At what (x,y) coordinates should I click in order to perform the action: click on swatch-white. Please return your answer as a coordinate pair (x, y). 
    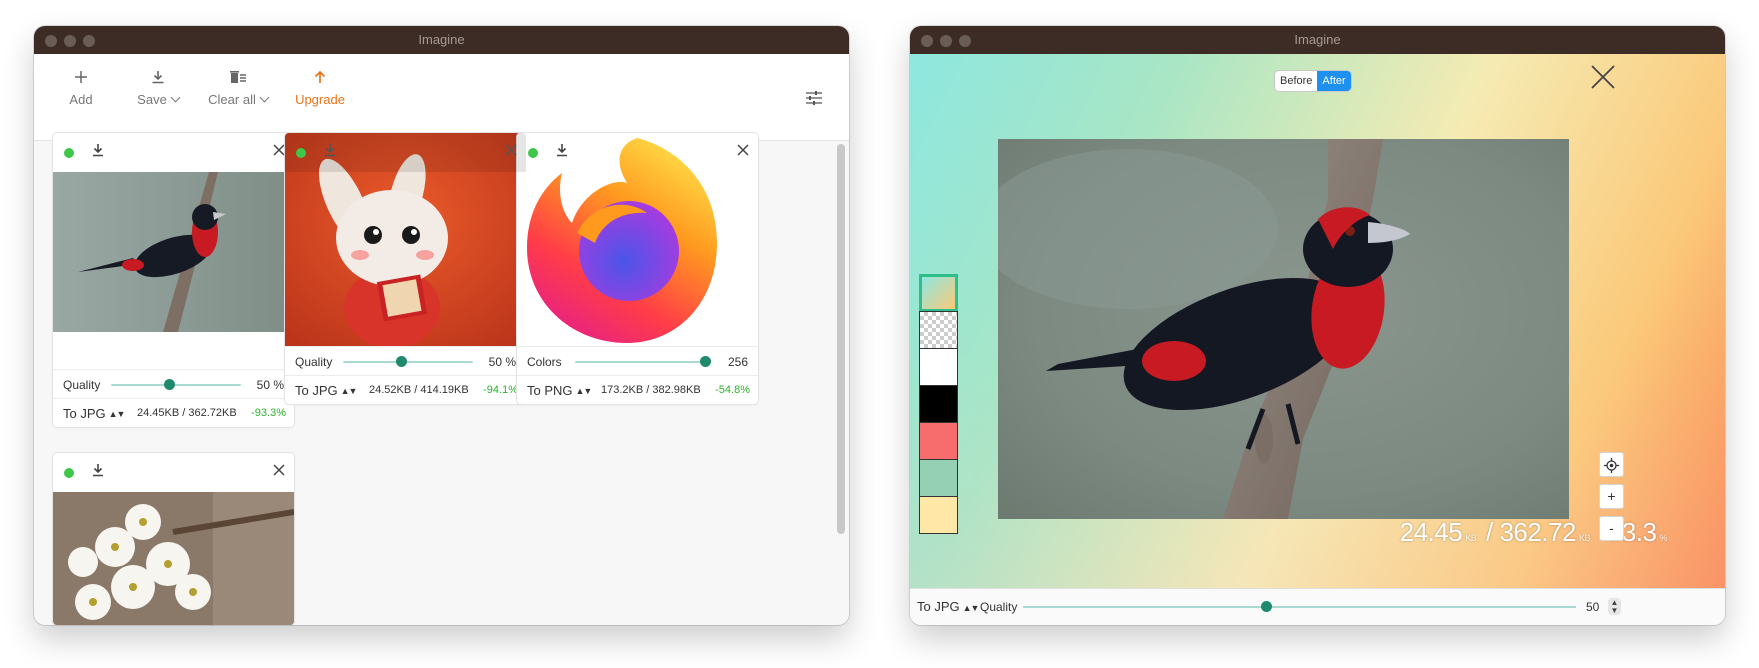
    Looking at the image, I should click on (938, 367).